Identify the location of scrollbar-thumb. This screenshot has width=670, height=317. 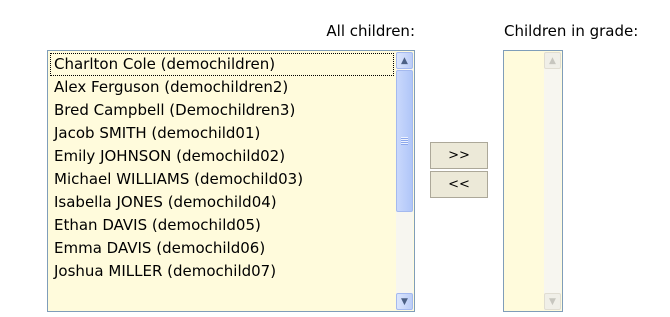
(404, 141).